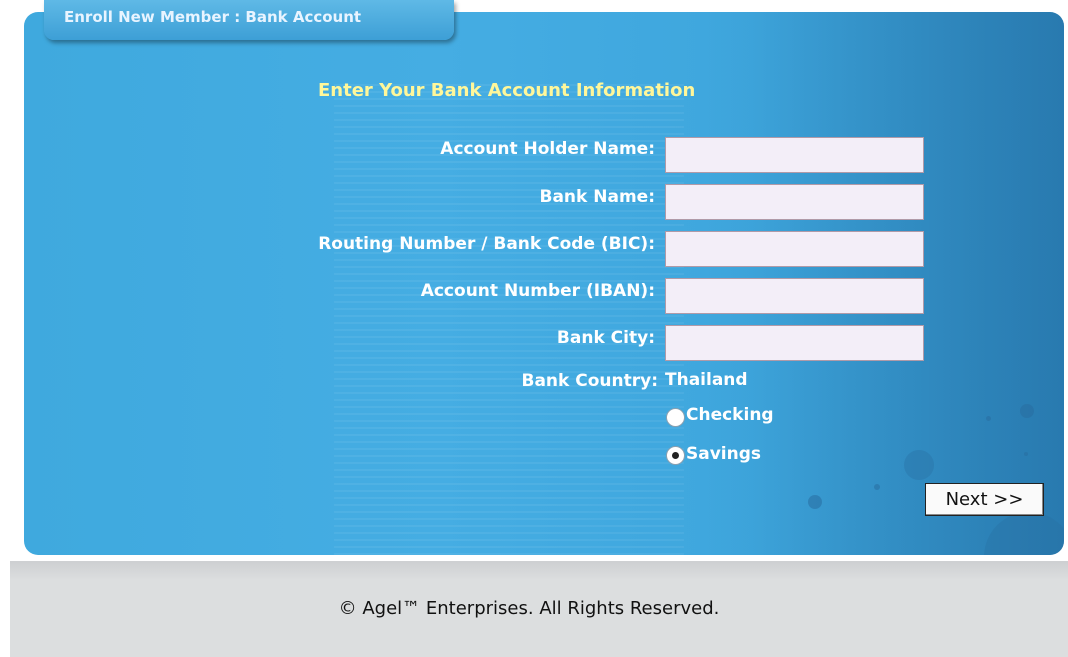 The height and width of the screenshot is (657, 1068). I want to click on checking-radio, so click(675, 417).